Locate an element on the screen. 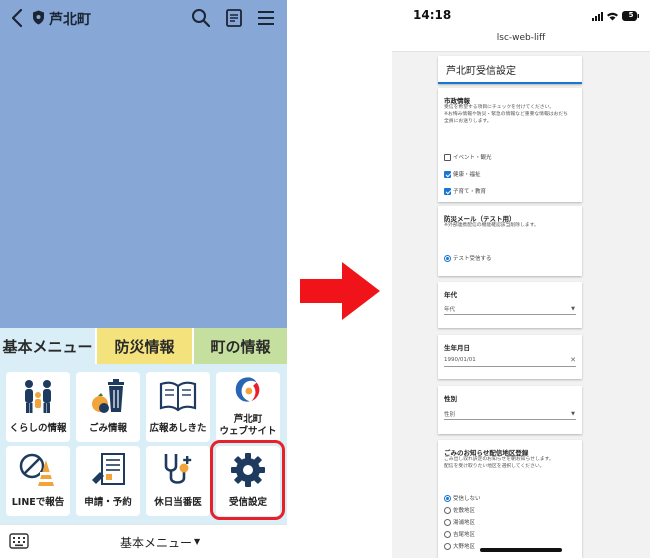  tab-basic-menu: 基本メニュー is located at coordinates (47, 346).